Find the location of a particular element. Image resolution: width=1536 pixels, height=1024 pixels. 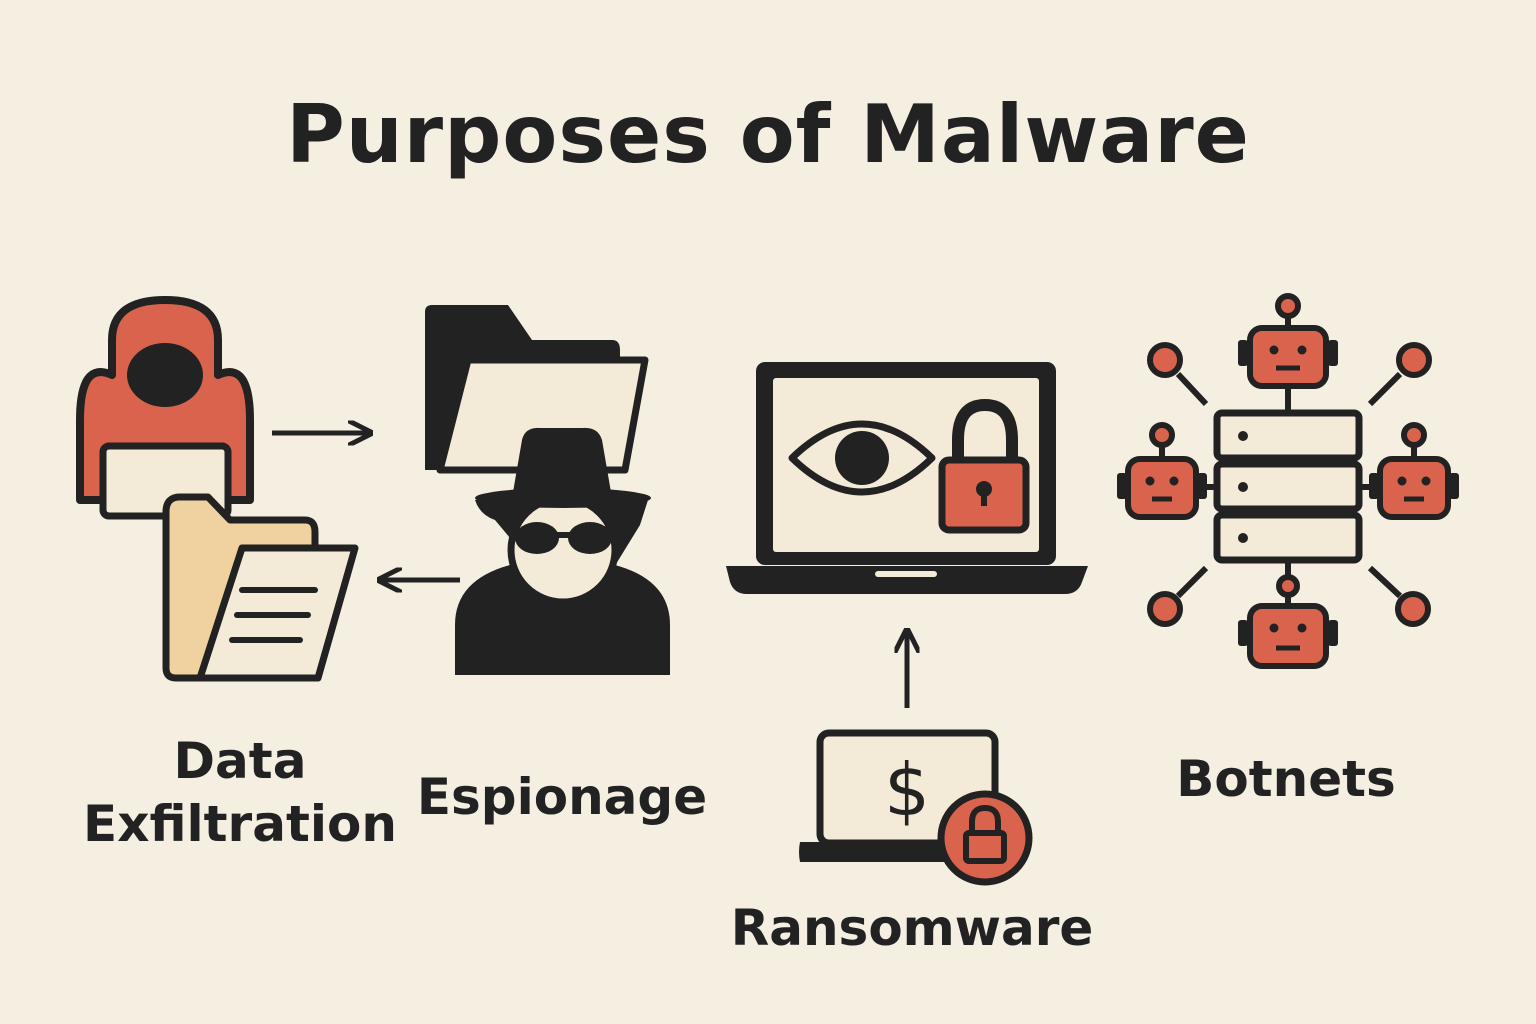

label-botnets: Botnets is located at coordinates (1286, 779).